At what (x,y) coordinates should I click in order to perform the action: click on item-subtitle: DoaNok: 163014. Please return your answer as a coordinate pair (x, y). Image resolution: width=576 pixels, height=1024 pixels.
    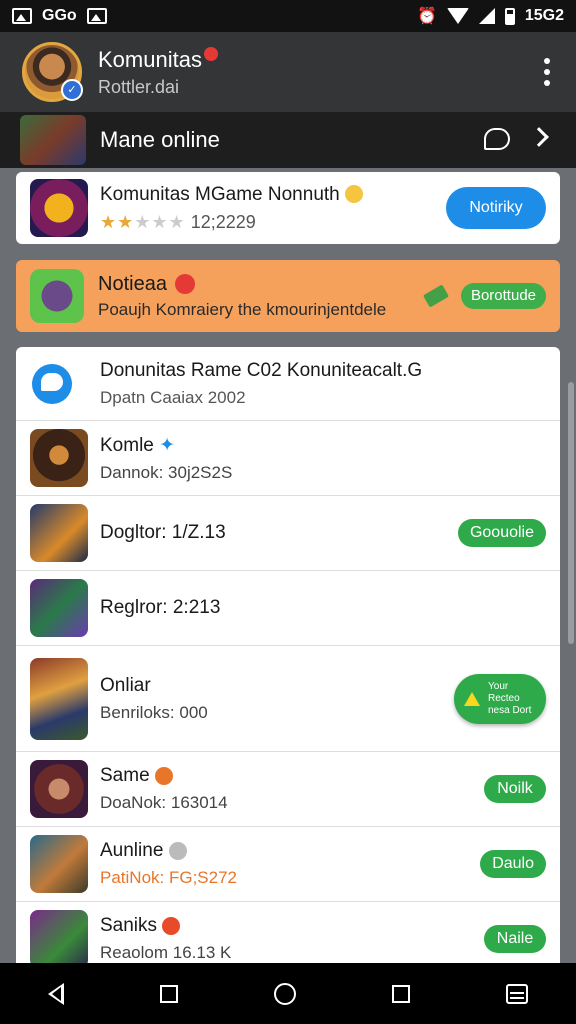
    Looking at the image, I should click on (164, 802).